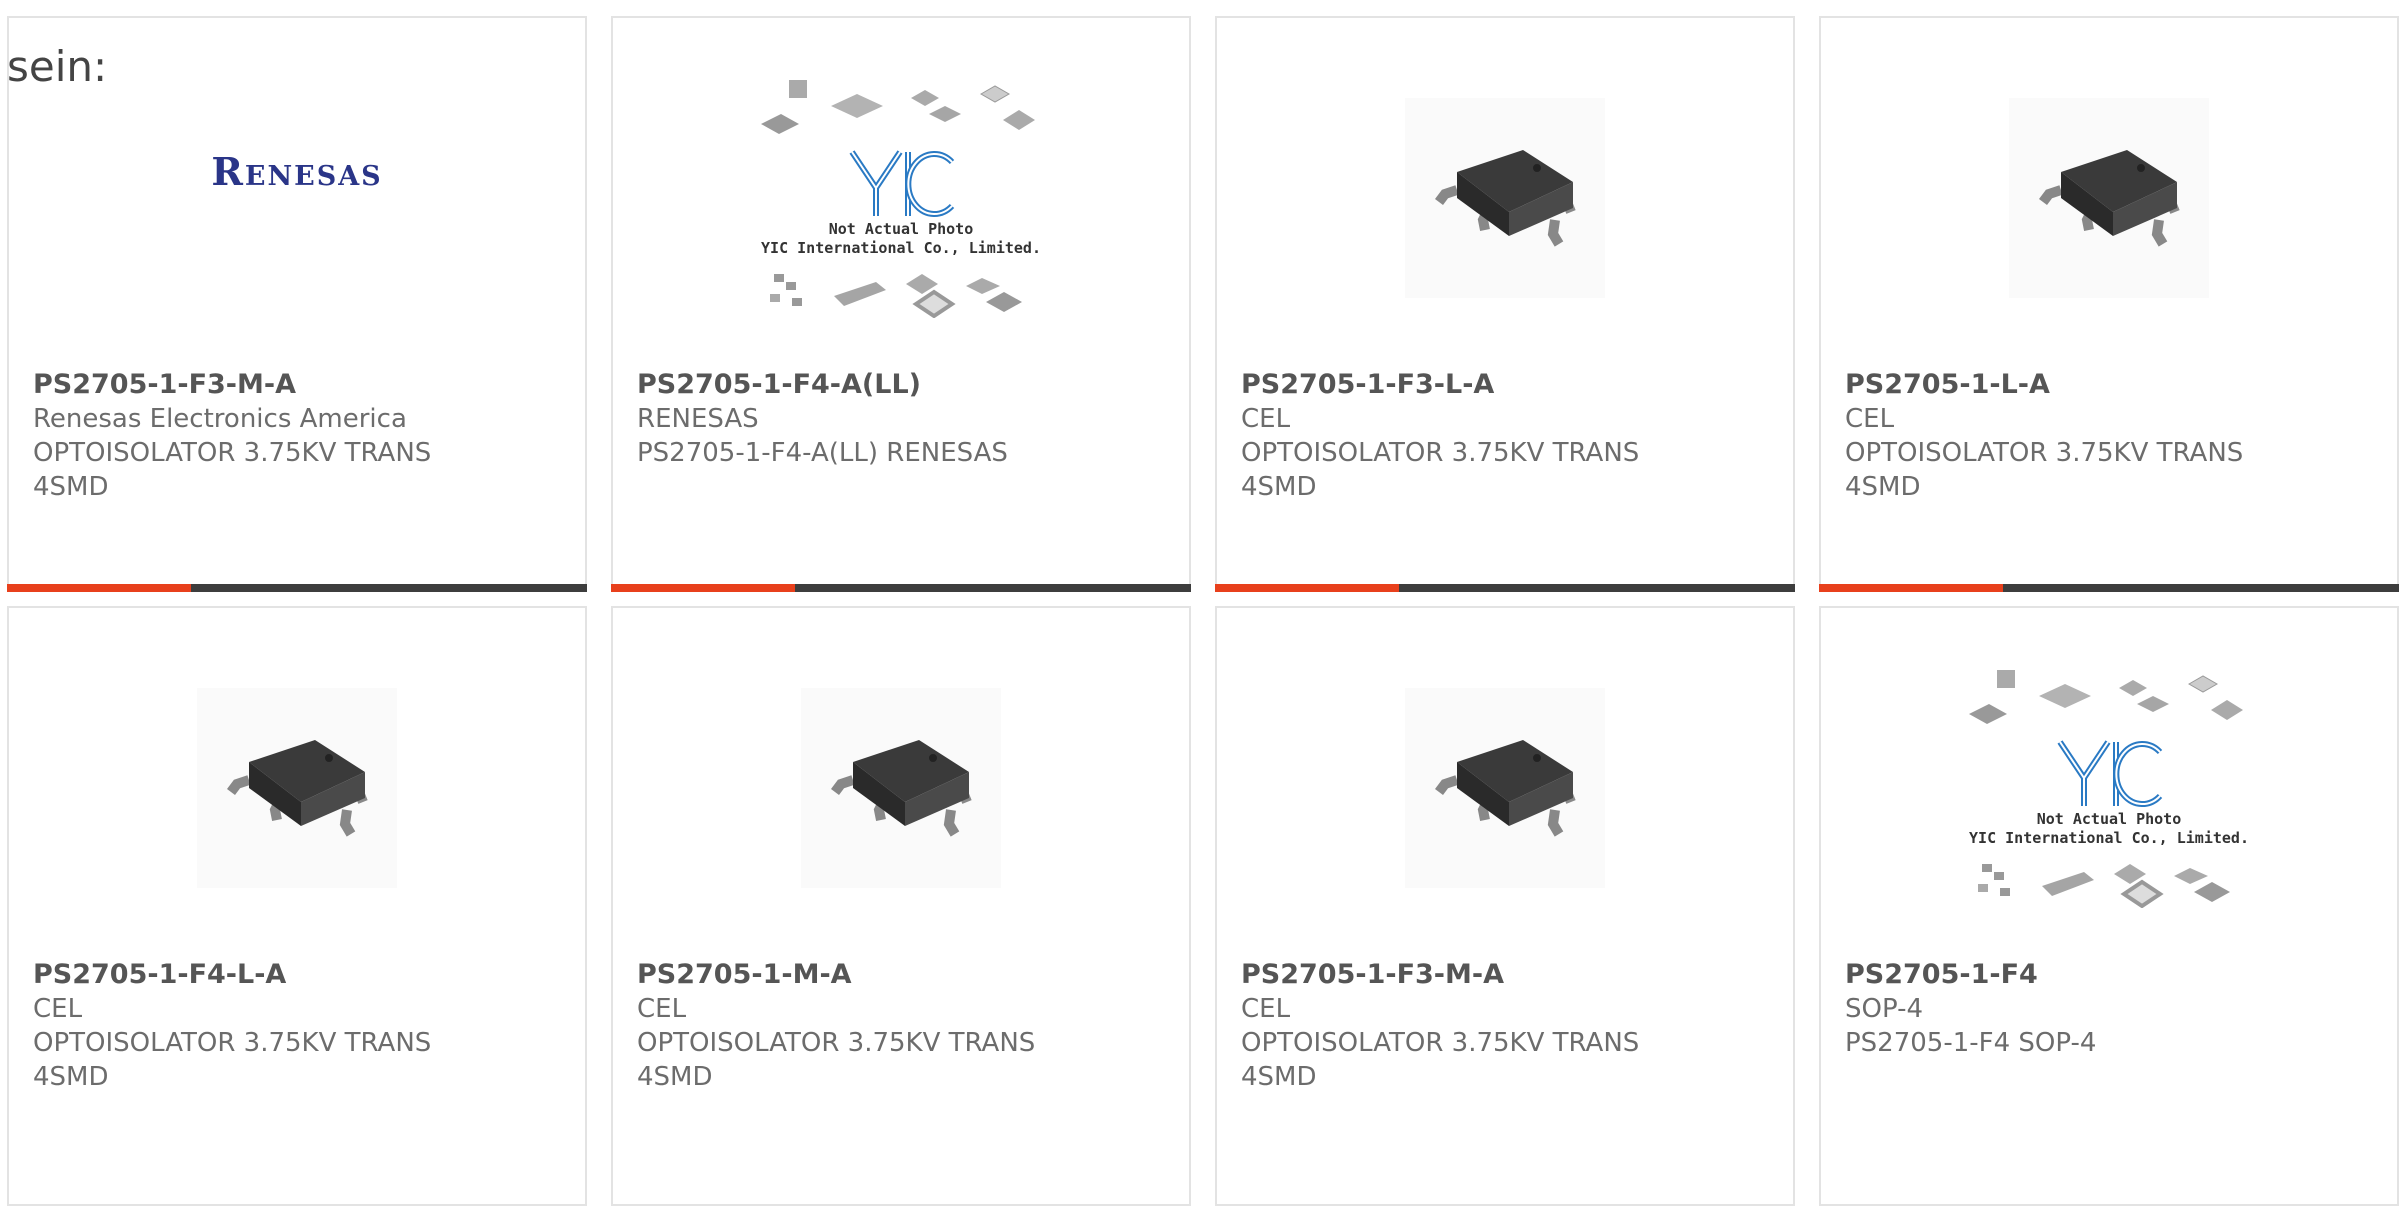 This screenshot has width=2400, height=1206. I want to click on manufacturer: Renesas Electronics America, so click(220, 419).